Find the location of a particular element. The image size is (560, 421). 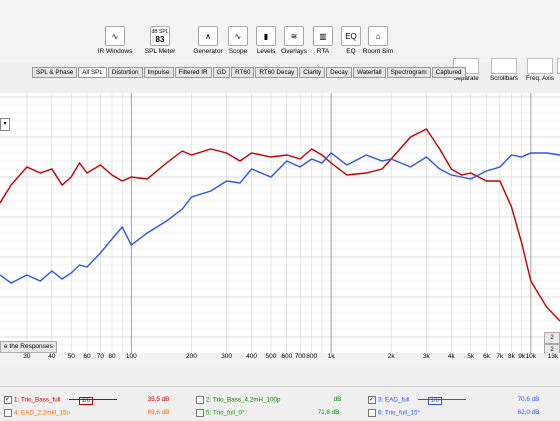

tool-room-sim: ⌂ Room Sim is located at coordinates (378, 40).